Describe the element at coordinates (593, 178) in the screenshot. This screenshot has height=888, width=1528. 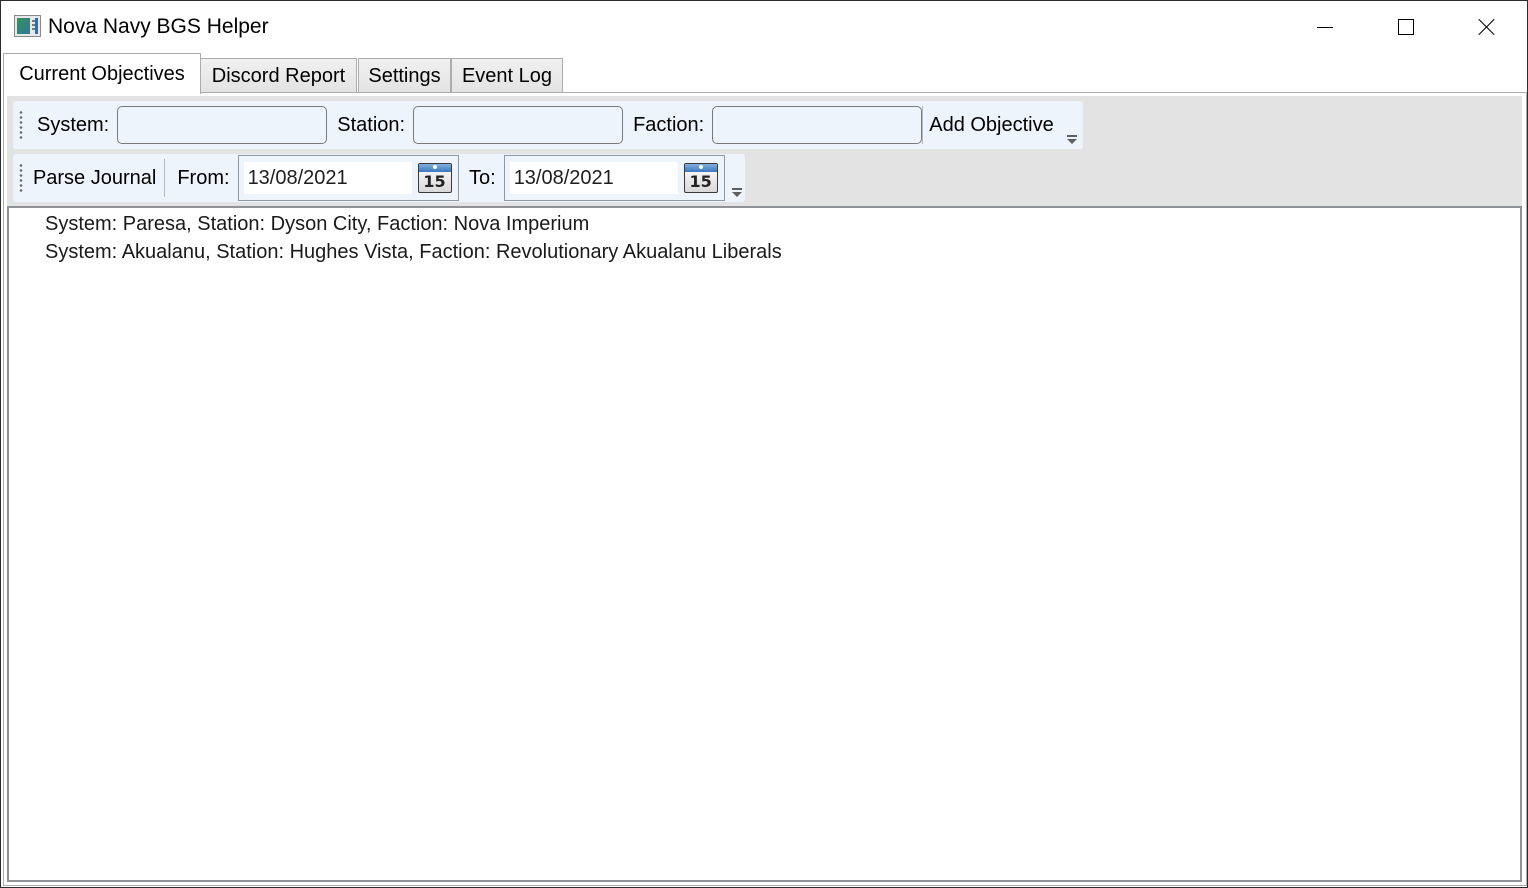
I see `to-date-input: 13/08/2021` at that location.